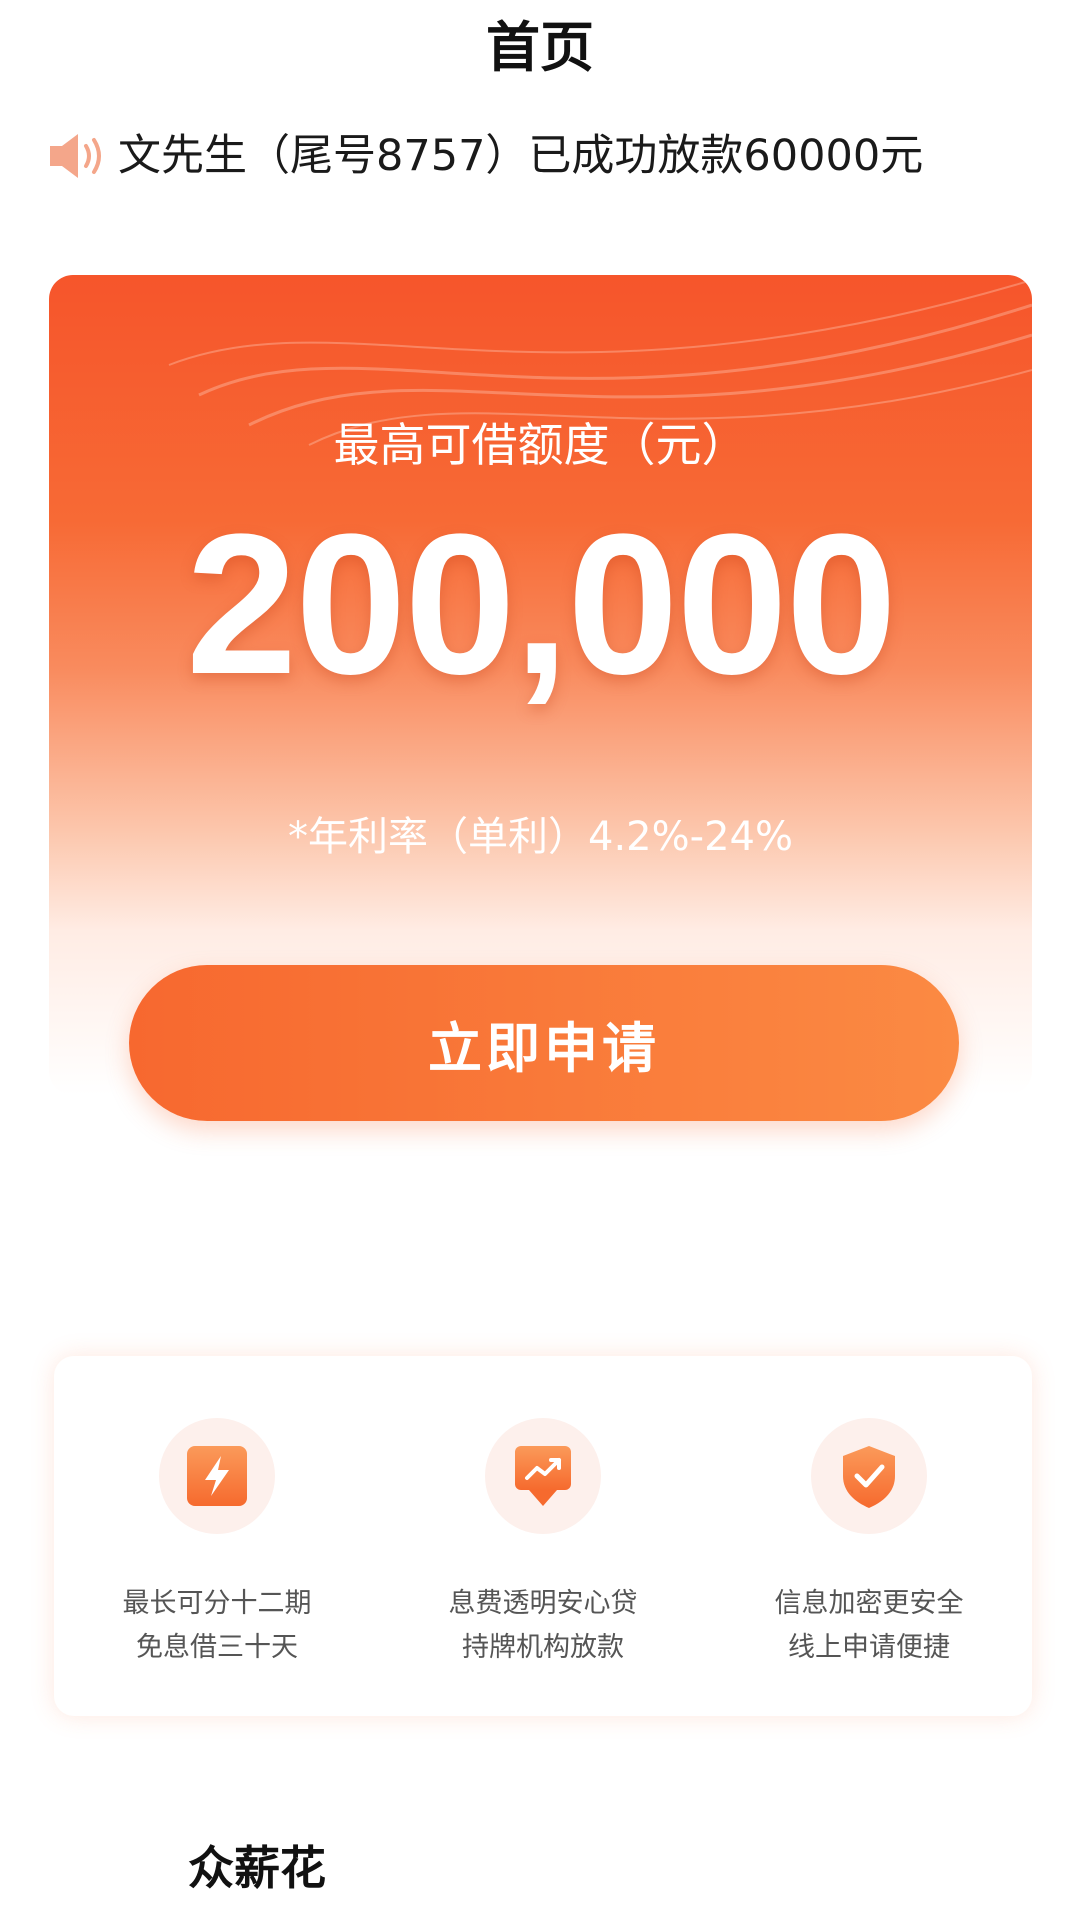 The height and width of the screenshot is (1920, 1080). Describe the element at coordinates (540, 47) in the screenshot. I see `page-title: 首页` at that location.